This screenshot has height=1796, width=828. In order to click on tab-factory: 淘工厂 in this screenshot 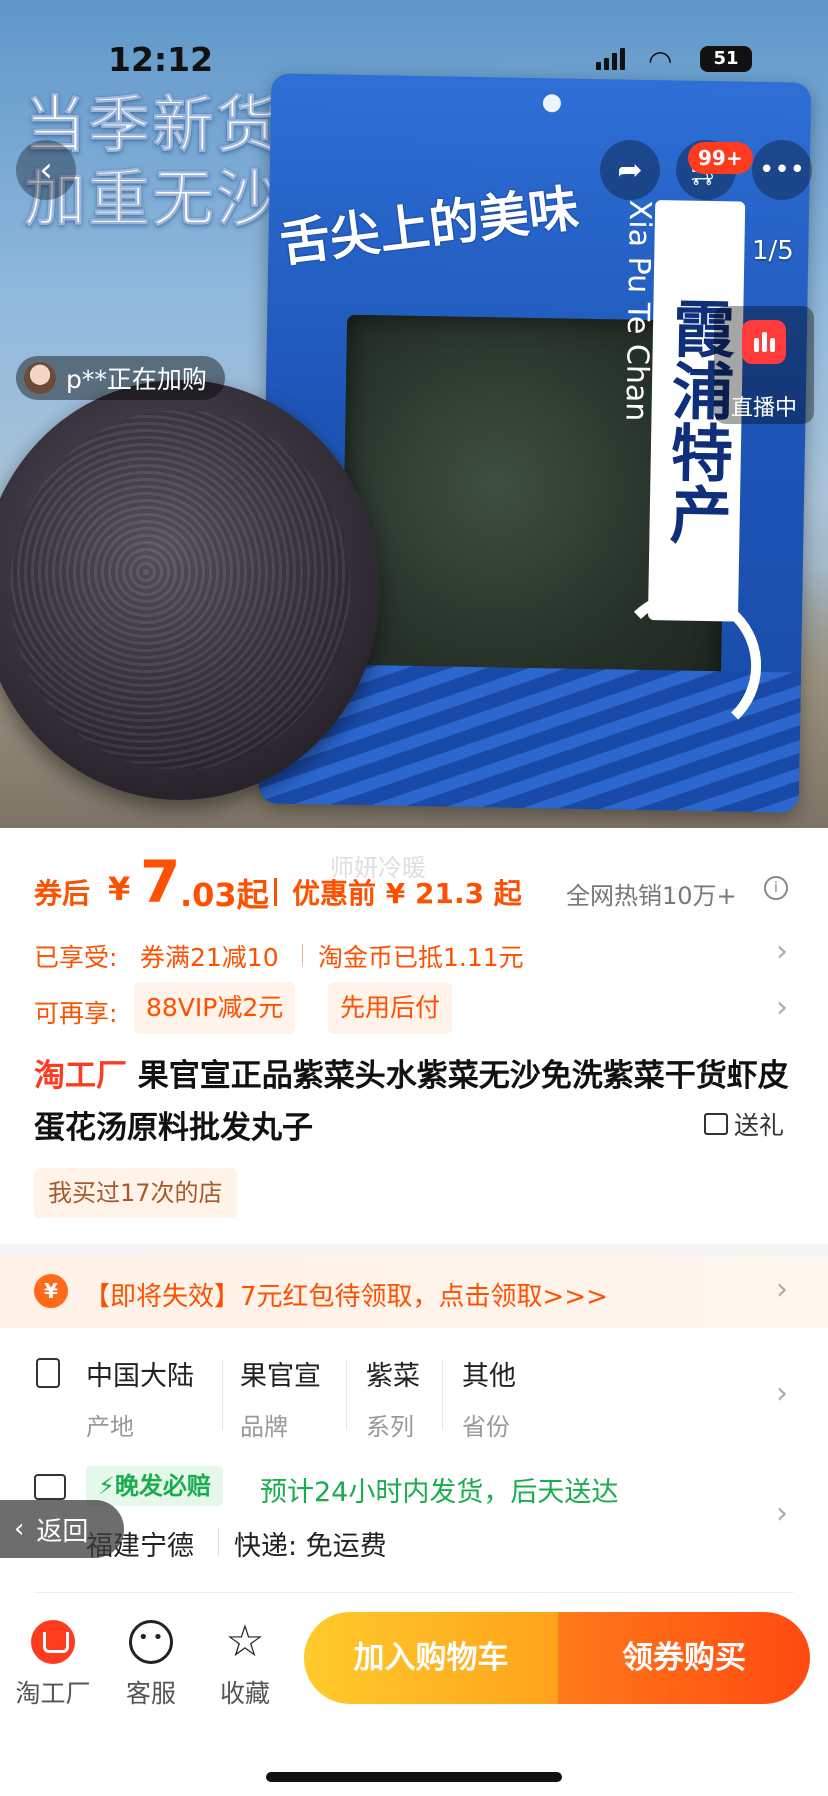, I will do `click(53, 1665)`.